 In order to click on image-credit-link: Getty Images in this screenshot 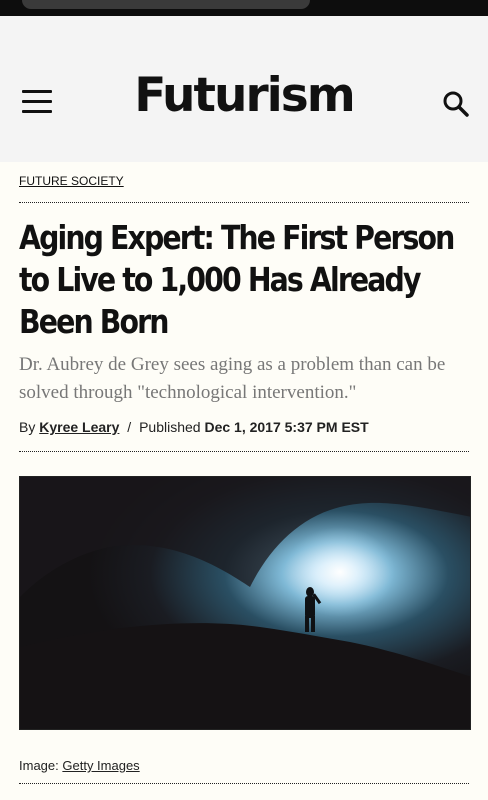, I will do `click(100, 765)`.